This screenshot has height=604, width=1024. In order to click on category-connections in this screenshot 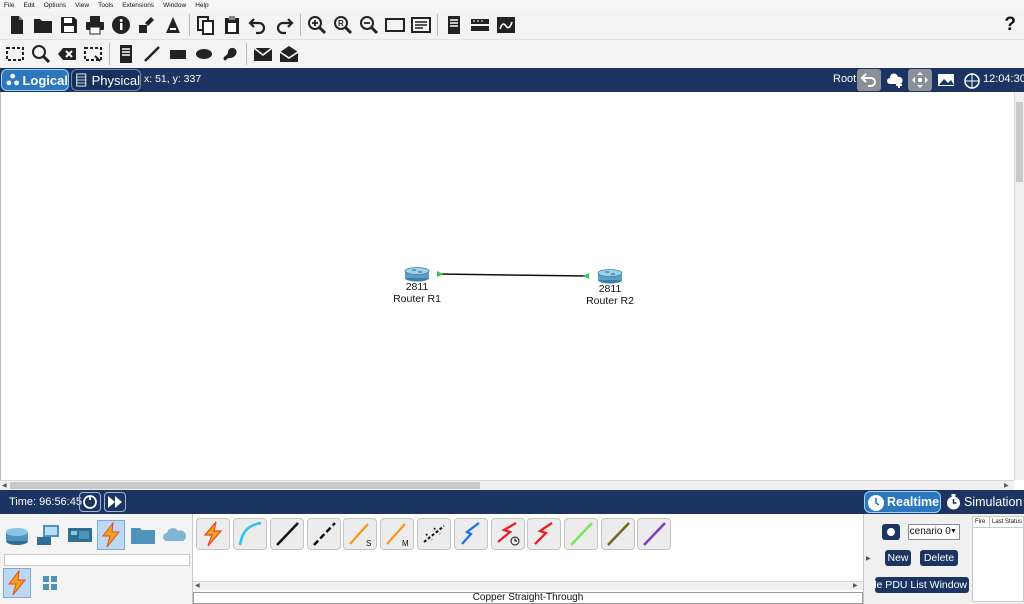, I will do `click(111, 535)`.